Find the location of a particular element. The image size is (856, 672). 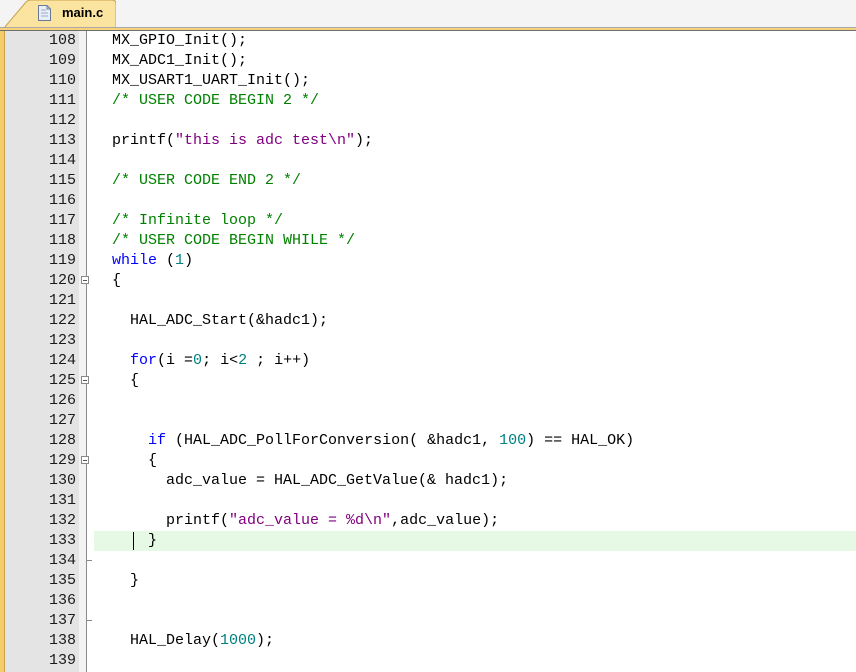

code-token: ; i++) is located at coordinates (279, 360).